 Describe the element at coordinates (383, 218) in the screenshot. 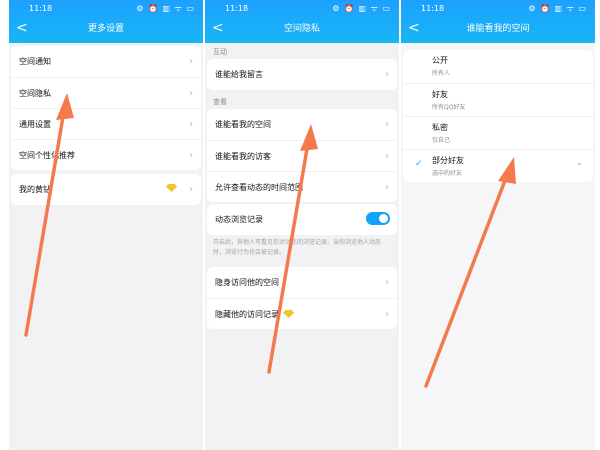

I see `toggle-knob` at that location.